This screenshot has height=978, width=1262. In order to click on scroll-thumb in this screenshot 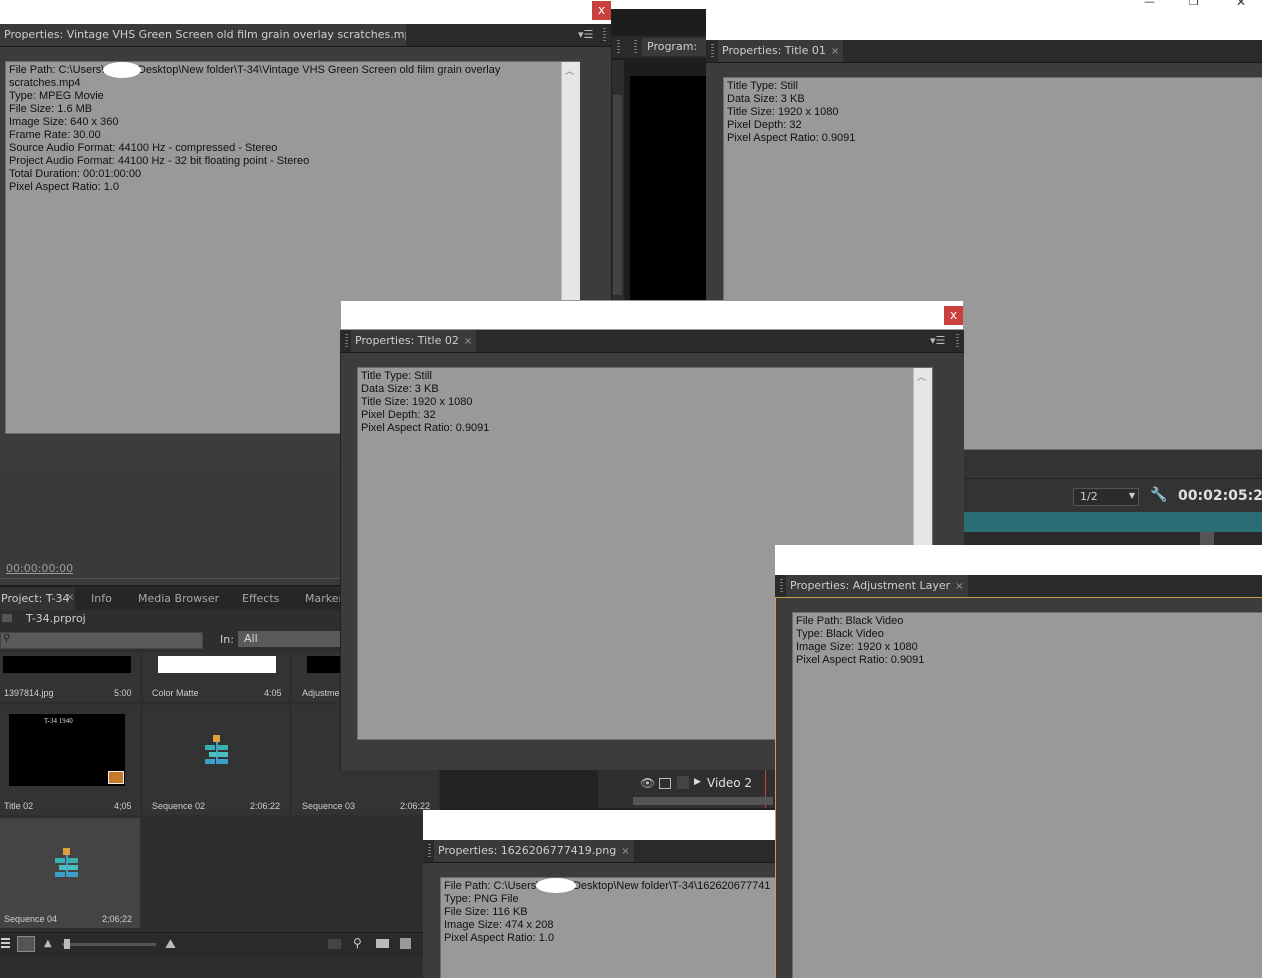, I will do `click(617, 195)`.